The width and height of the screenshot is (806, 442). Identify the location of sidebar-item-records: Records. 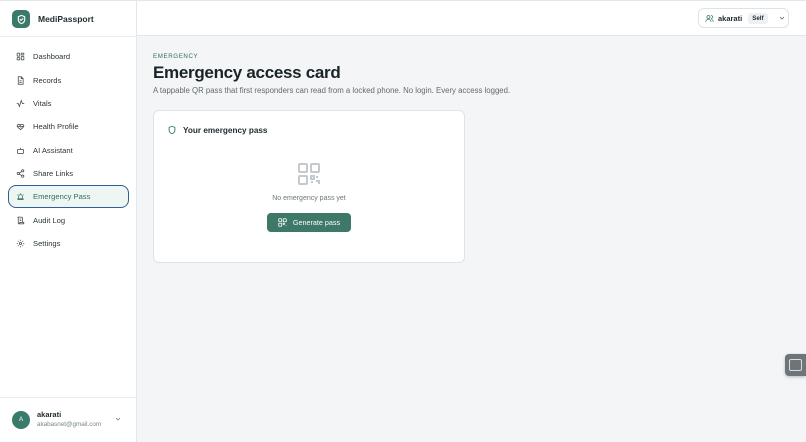
(68, 79).